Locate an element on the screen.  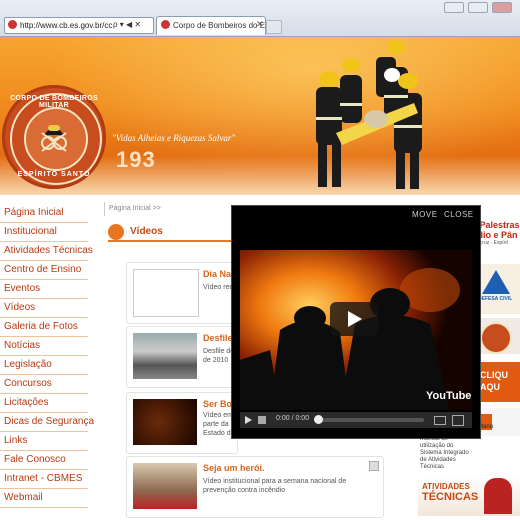
window-titlebar is located at coordinates (260, 7).